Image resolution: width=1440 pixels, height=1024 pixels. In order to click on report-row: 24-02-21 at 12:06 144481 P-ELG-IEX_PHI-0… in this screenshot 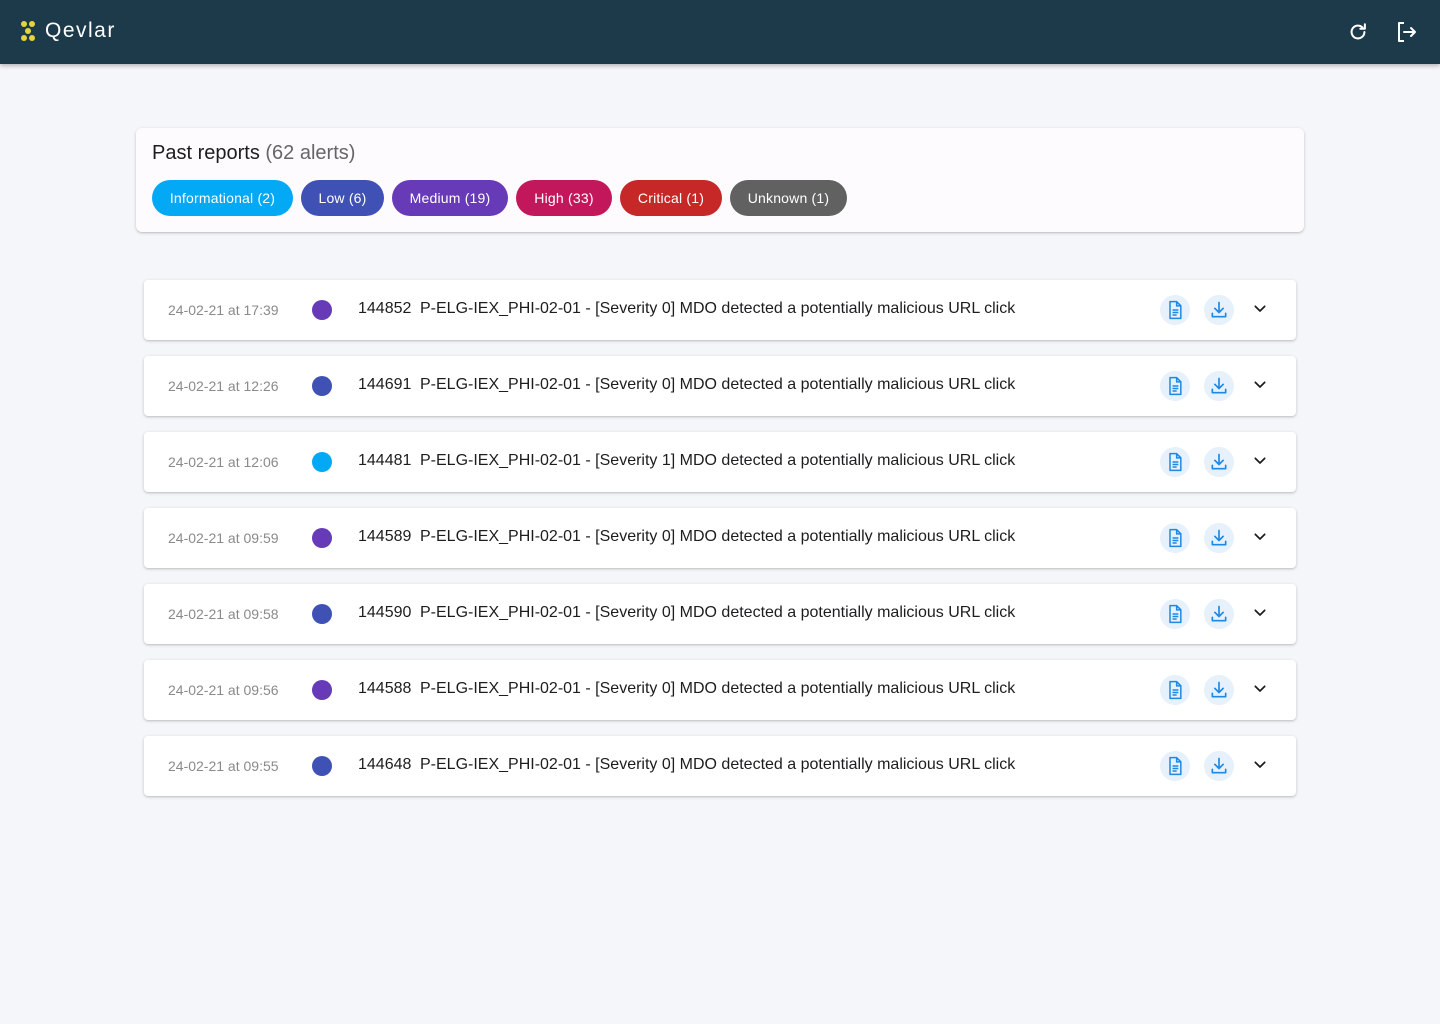, I will do `click(720, 462)`.